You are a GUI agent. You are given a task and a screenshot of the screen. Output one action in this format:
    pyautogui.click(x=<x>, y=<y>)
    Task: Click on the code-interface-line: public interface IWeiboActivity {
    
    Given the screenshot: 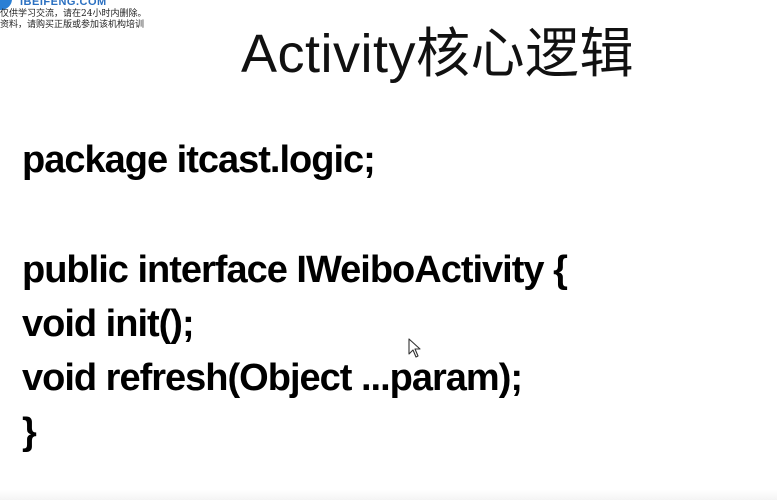 What is the action you would take?
    pyautogui.click(x=295, y=270)
    